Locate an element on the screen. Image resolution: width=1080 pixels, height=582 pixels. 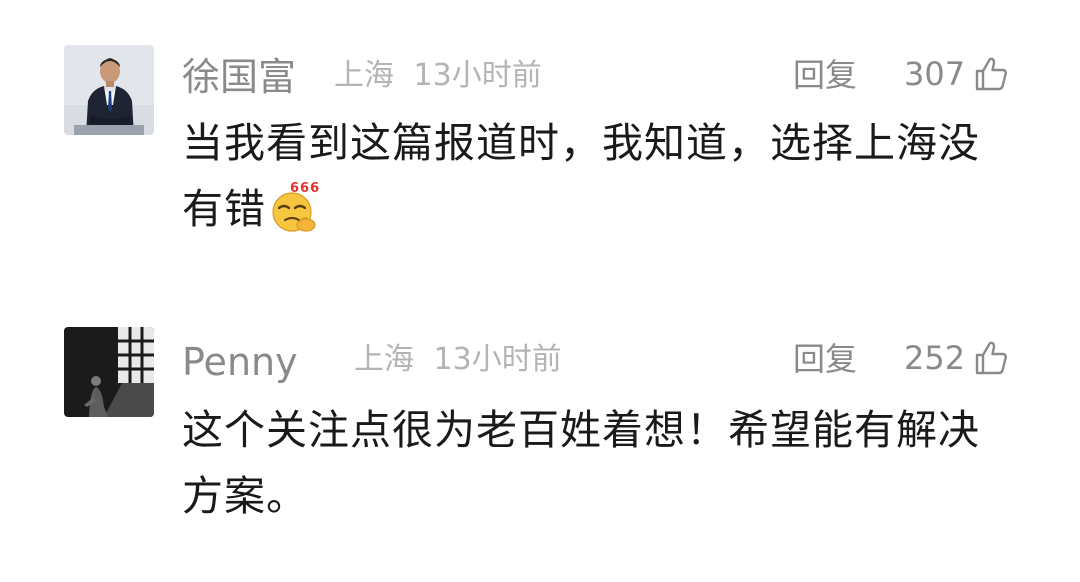
like-button: 307 is located at coordinates (956, 74).